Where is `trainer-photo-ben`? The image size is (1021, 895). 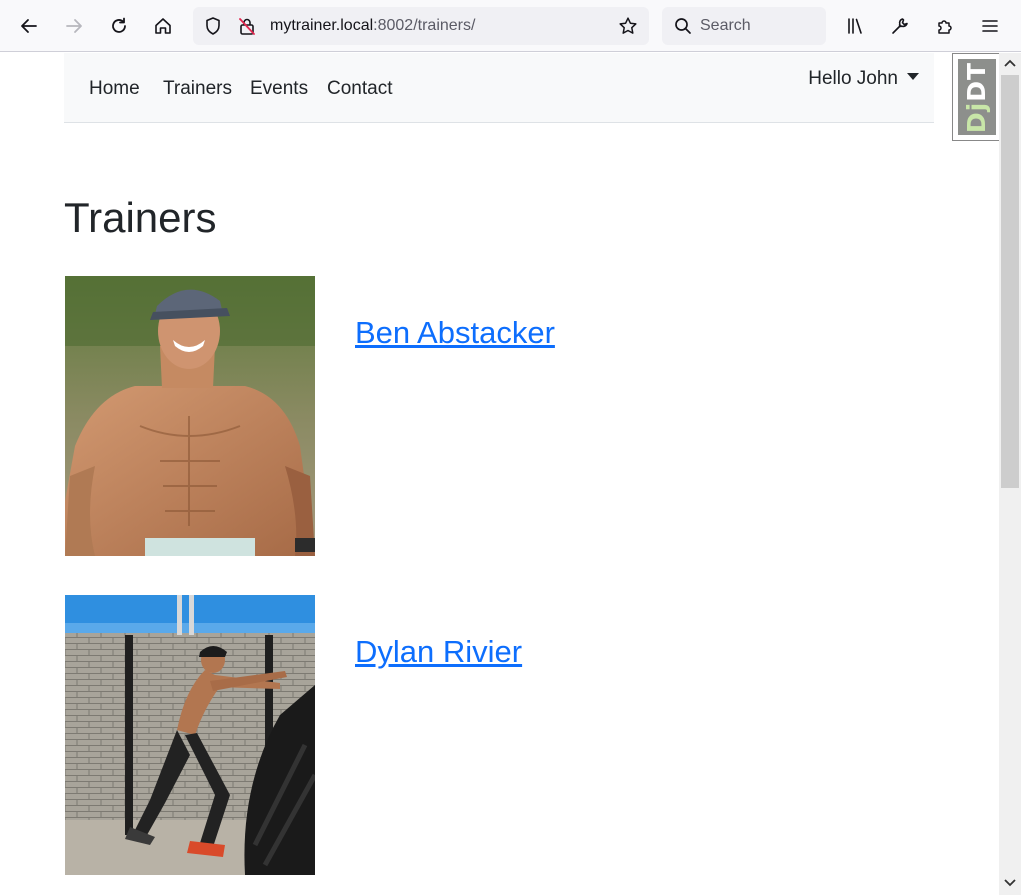
trainer-photo-ben is located at coordinates (190, 416).